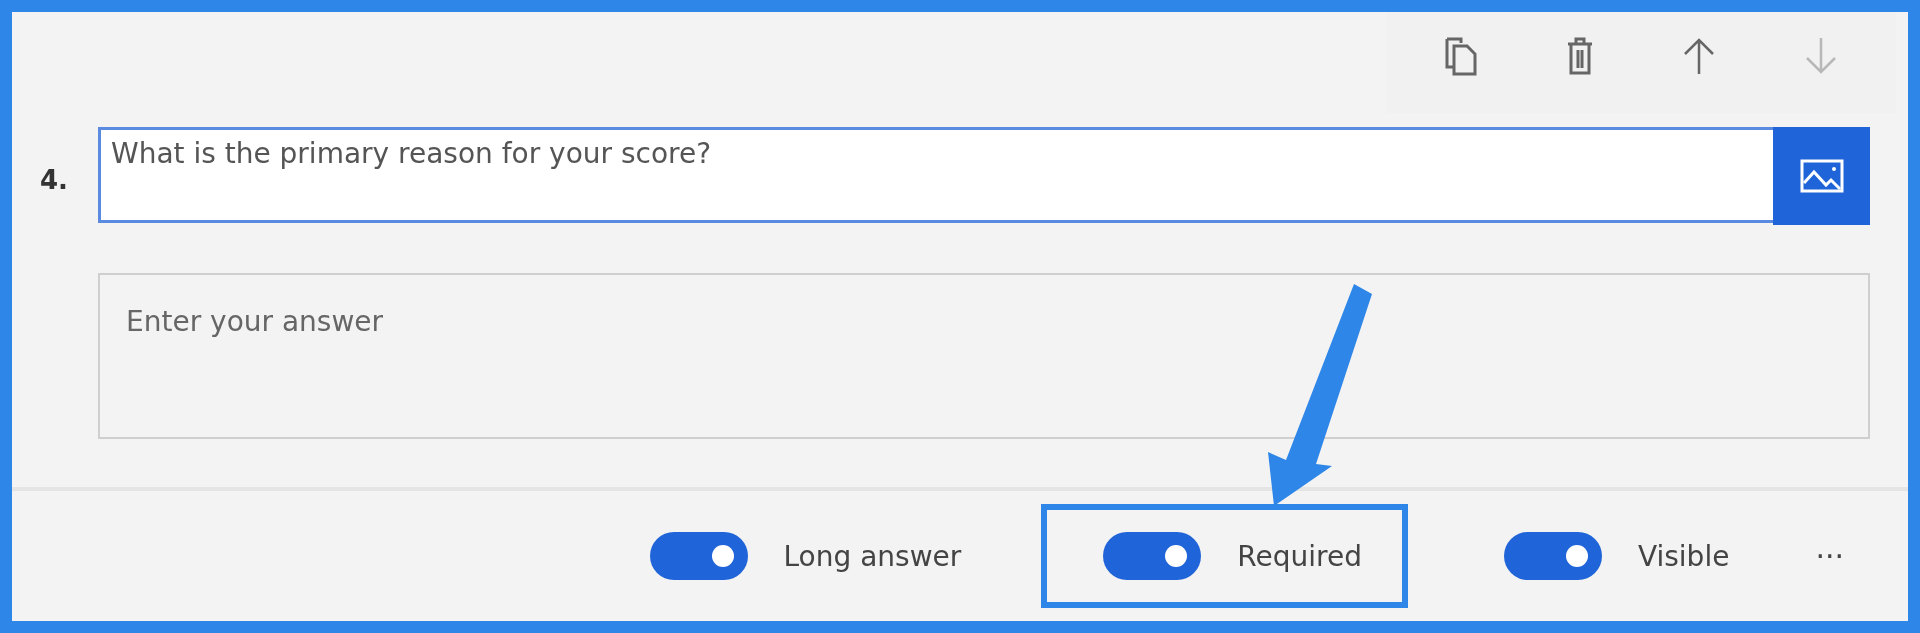 This screenshot has width=1920, height=633. Describe the element at coordinates (935, 175) in the screenshot. I see `question-field: What is the primary reason for your score?` at that location.